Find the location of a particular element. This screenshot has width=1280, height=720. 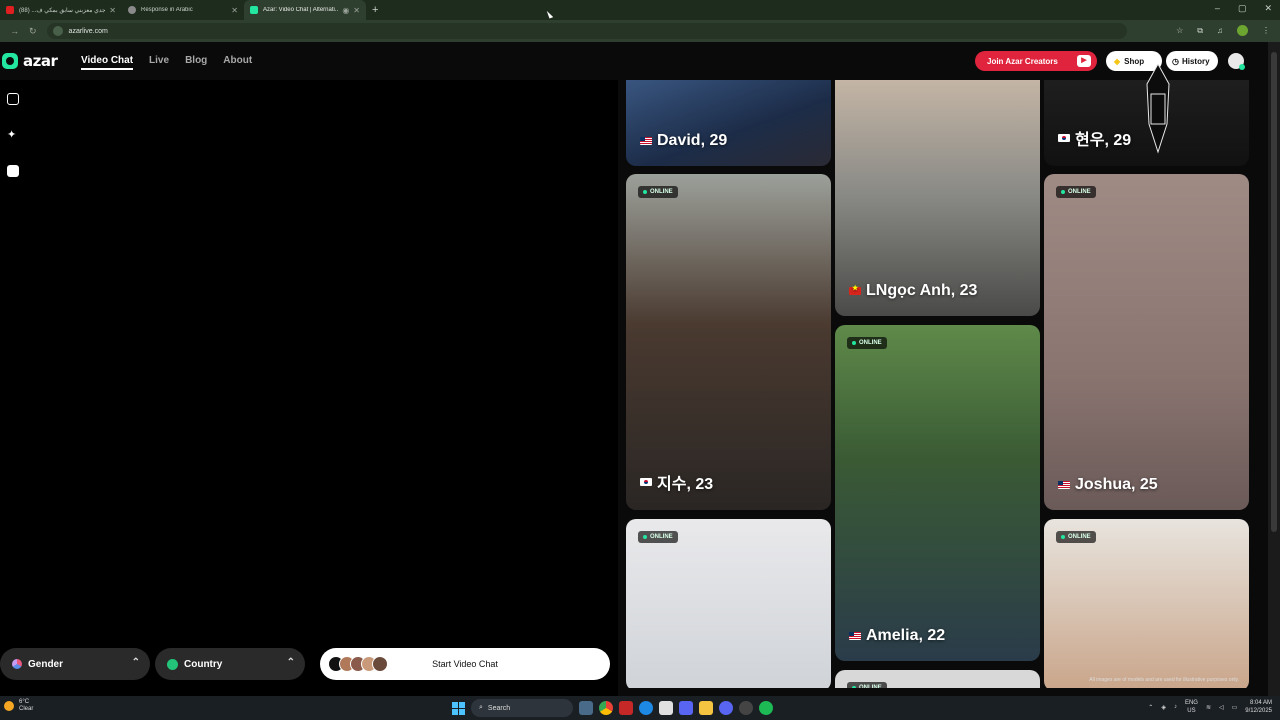

taskbar-apps: ⌕ Search is located at coordinates (612, 708).